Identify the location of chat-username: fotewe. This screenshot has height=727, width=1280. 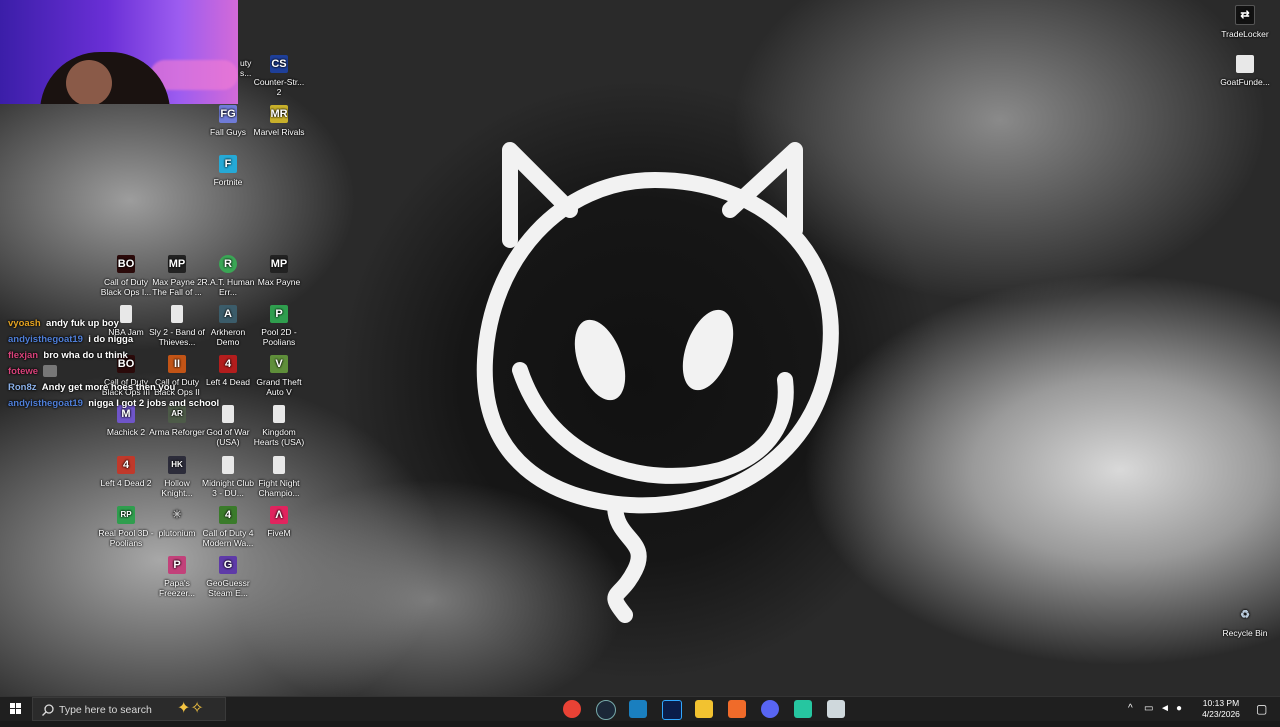
(23, 371).